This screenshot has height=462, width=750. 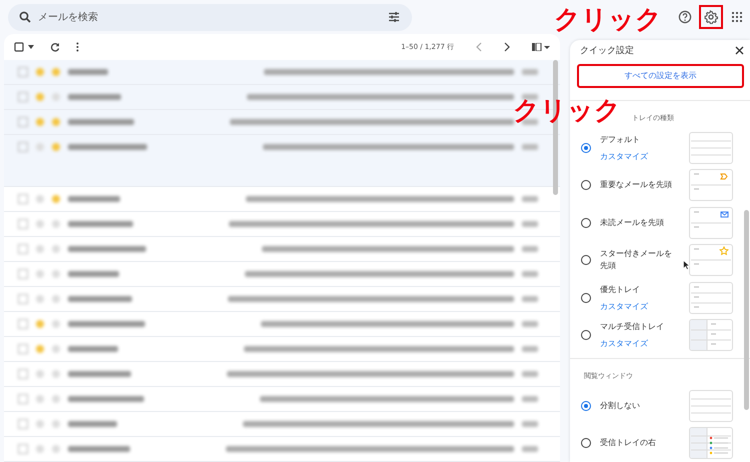 I want to click on checkbox-icon, so click(x=19, y=47).